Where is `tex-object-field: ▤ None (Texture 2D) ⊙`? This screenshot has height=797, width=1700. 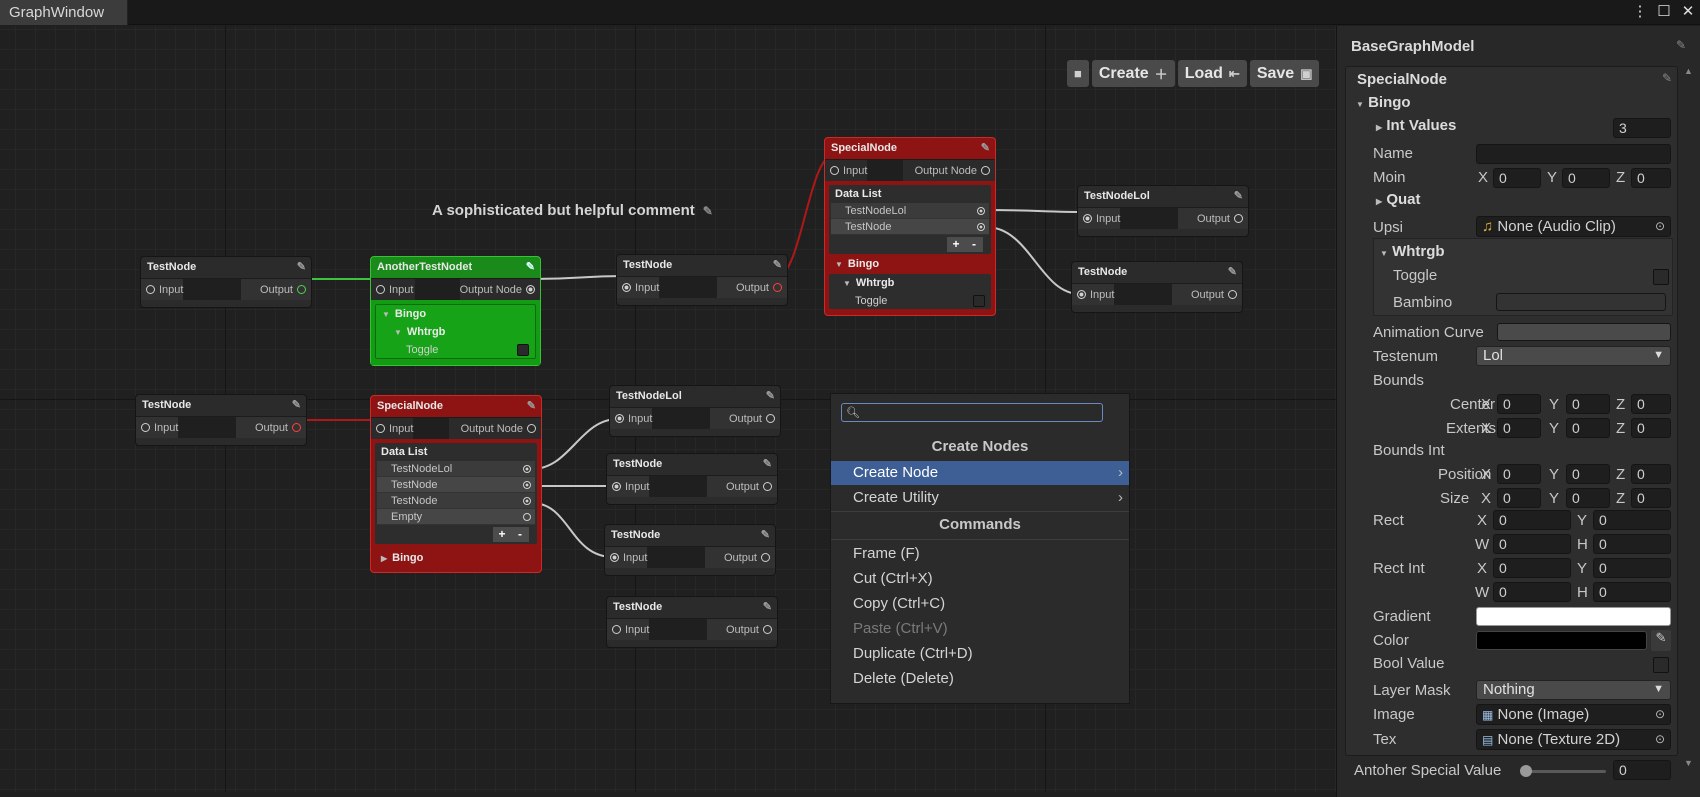
tex-object-field: ▤ None (Texture 2D) ⊙ is located at coordinates (1573, 739).